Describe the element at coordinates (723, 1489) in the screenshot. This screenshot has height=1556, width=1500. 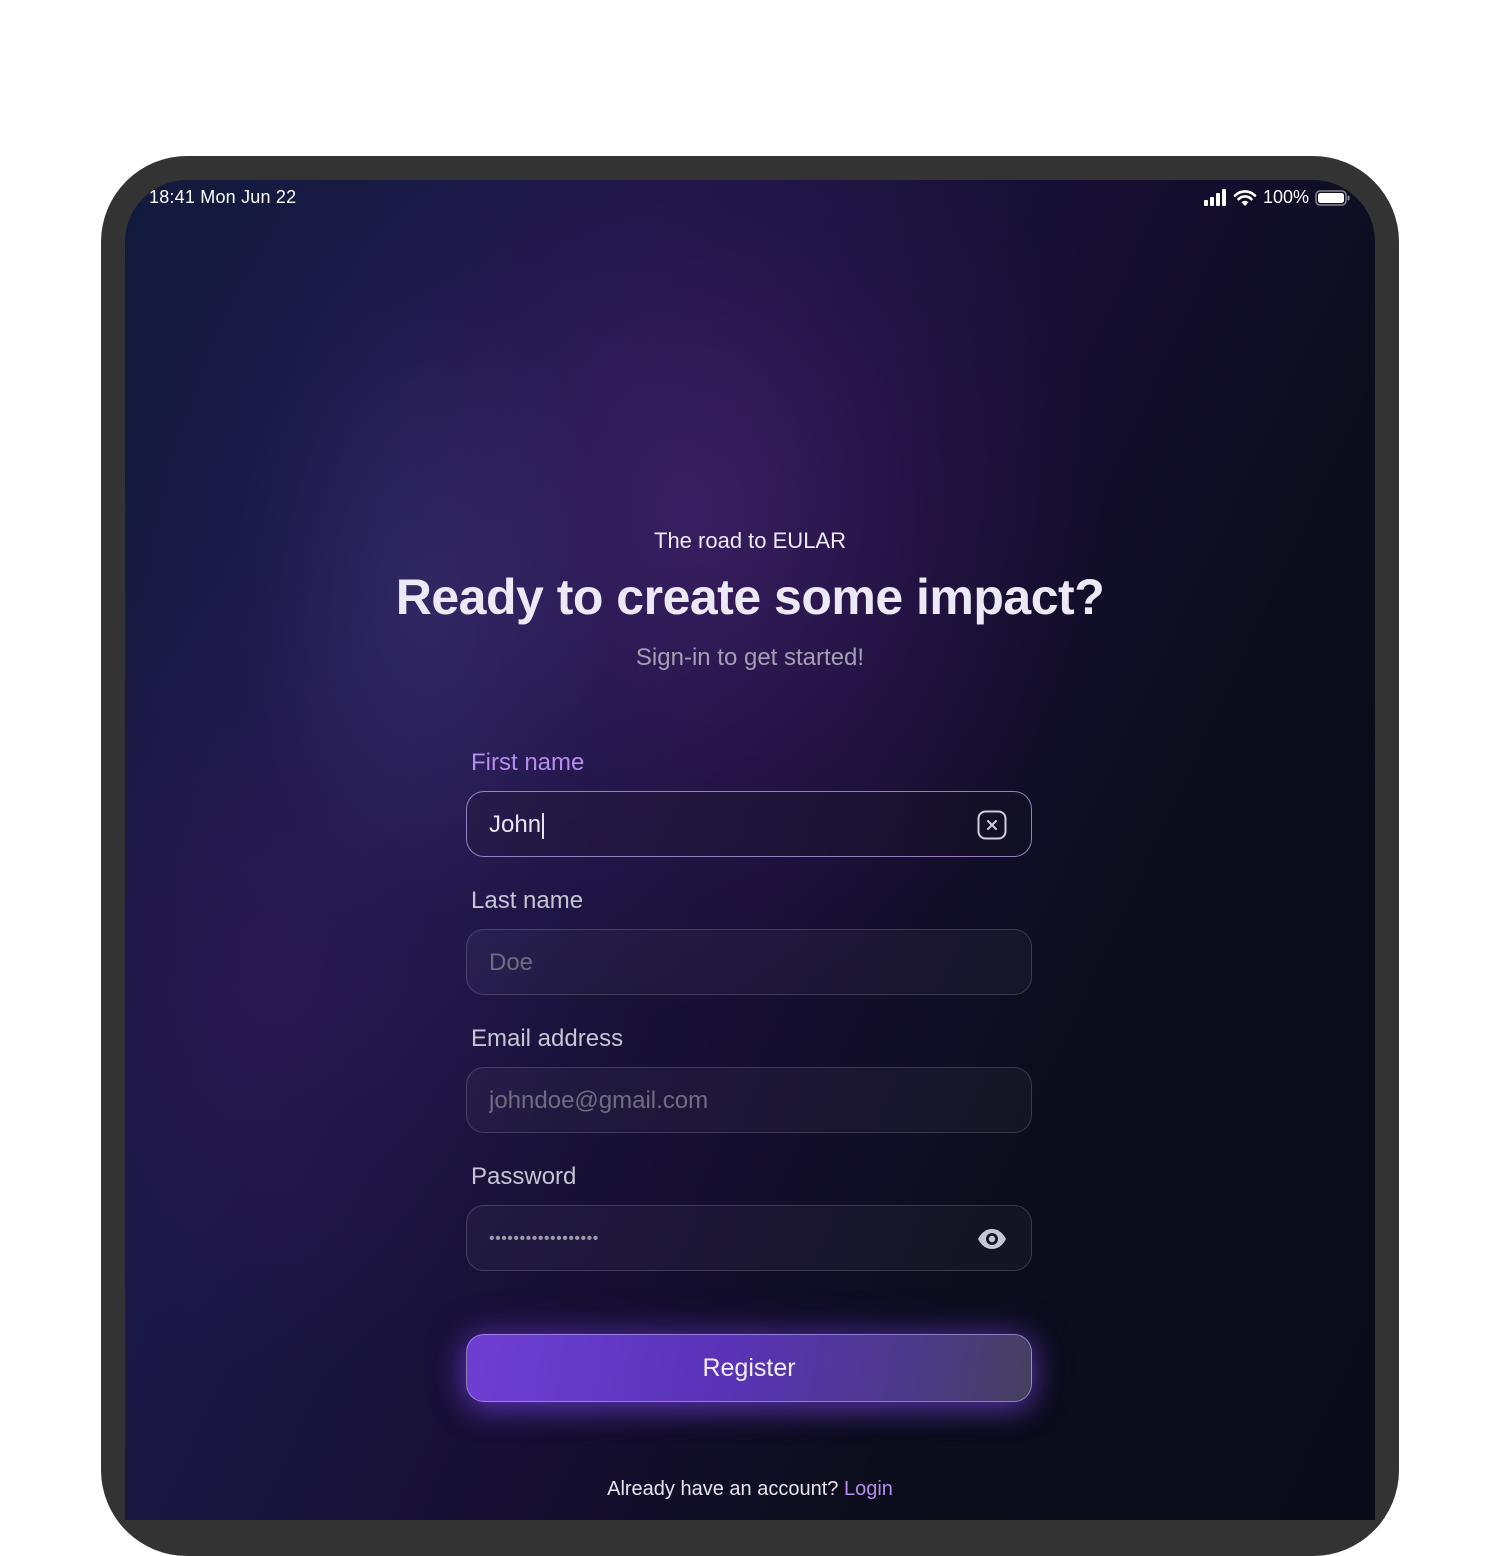
I see `login-prompt-text: Already have an account?` at that location.